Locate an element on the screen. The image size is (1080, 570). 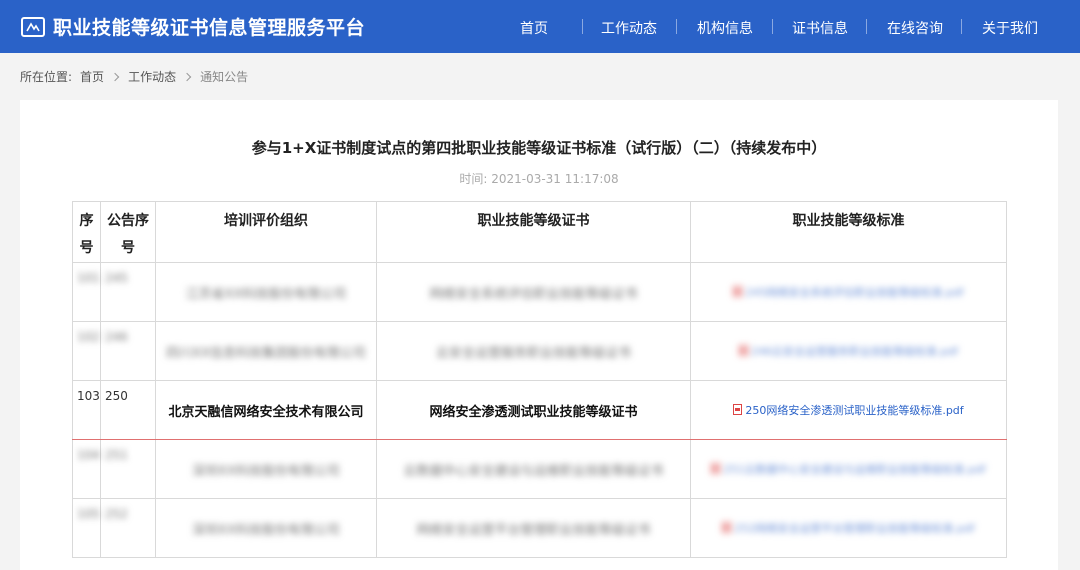
row-seq: 101 is located at coordinates (88, 278).